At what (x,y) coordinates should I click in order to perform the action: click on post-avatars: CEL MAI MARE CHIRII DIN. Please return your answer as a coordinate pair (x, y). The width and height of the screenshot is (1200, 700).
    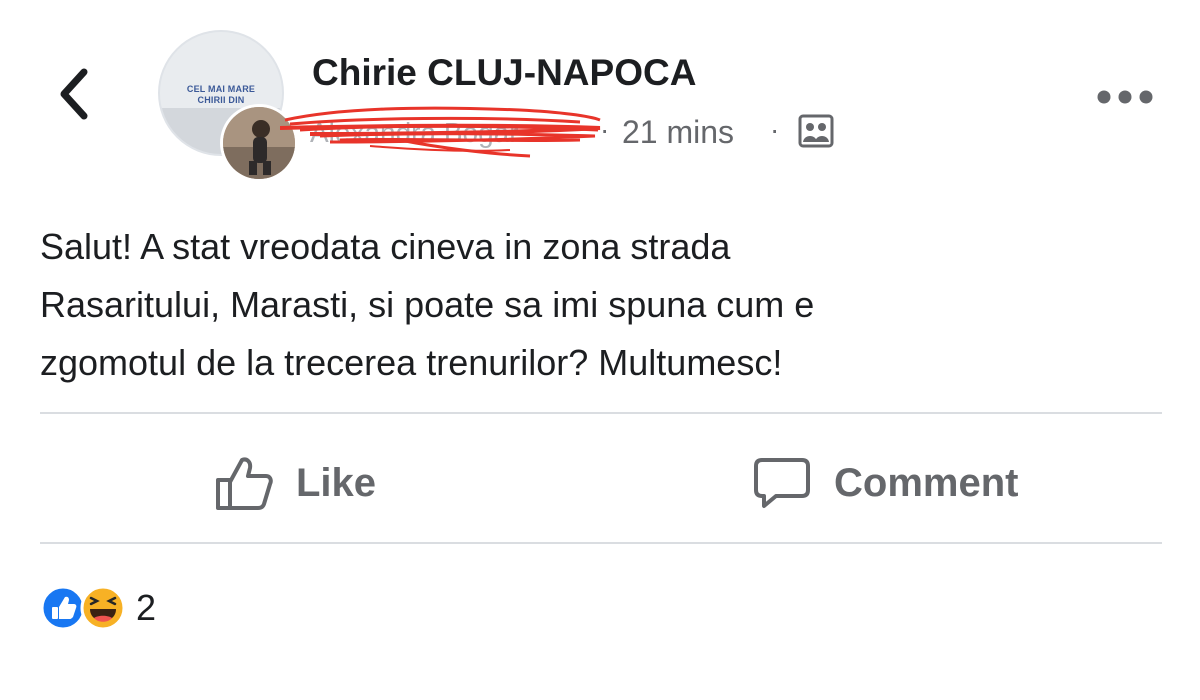
    Looking at the image, I should click on (228, 106).